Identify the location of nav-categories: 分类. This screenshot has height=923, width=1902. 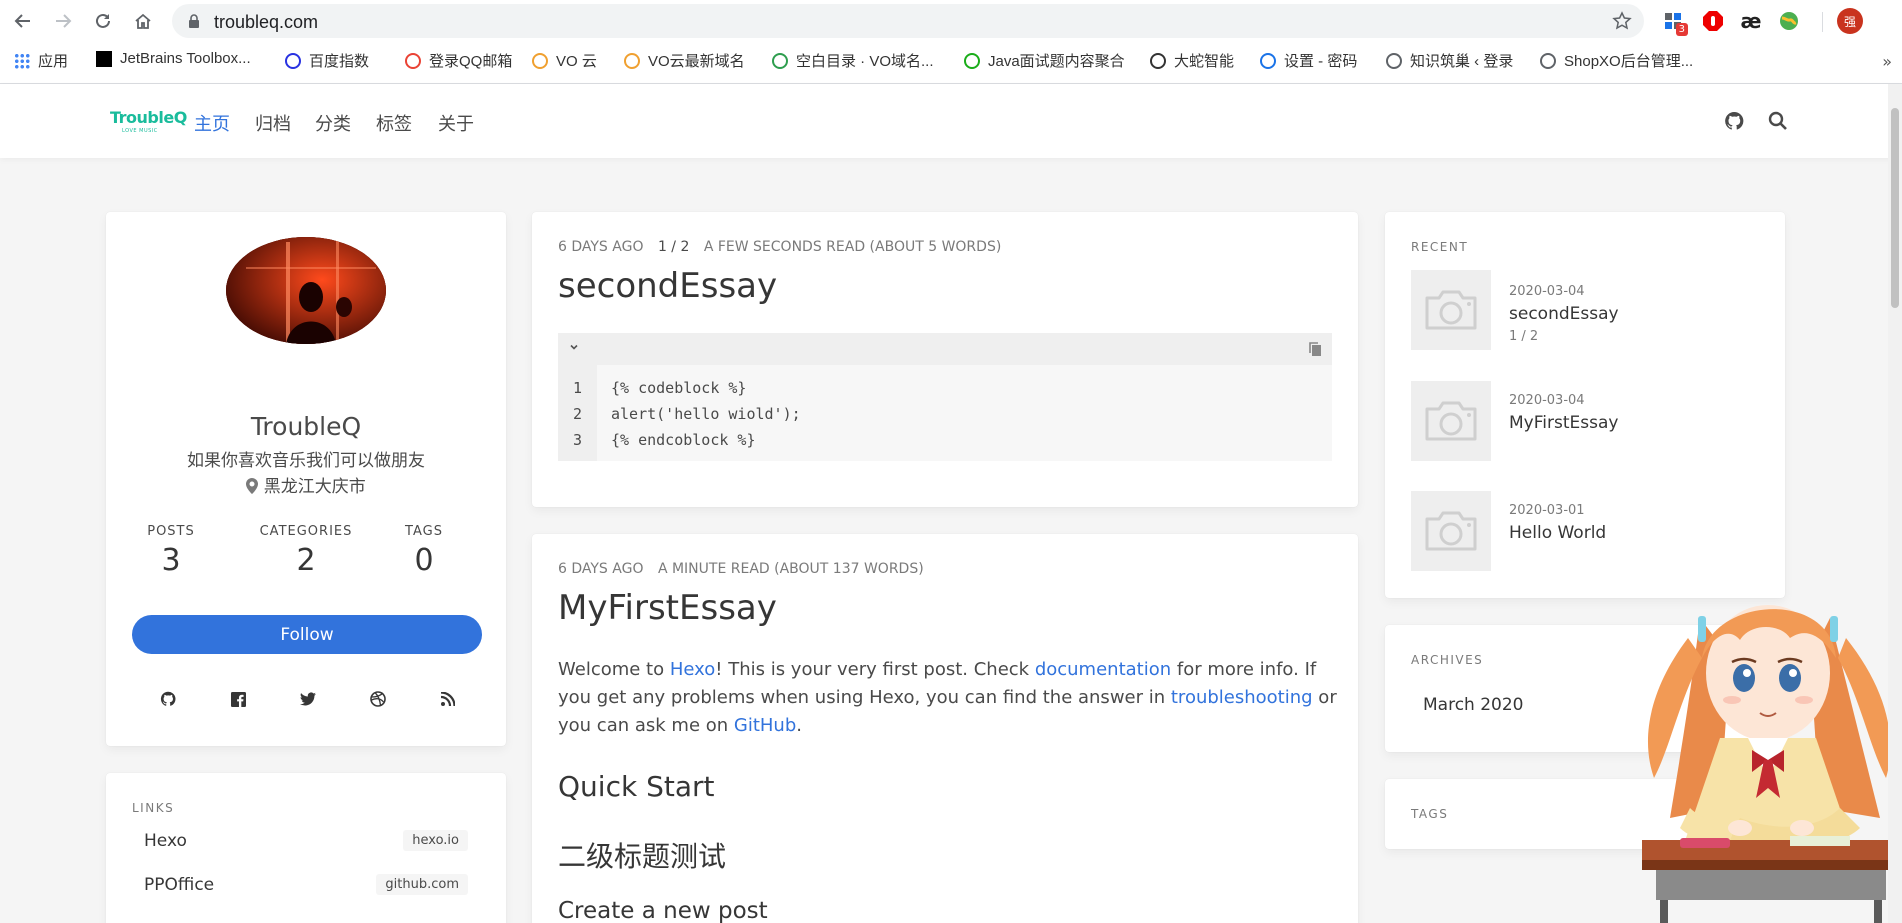
(333, 123).